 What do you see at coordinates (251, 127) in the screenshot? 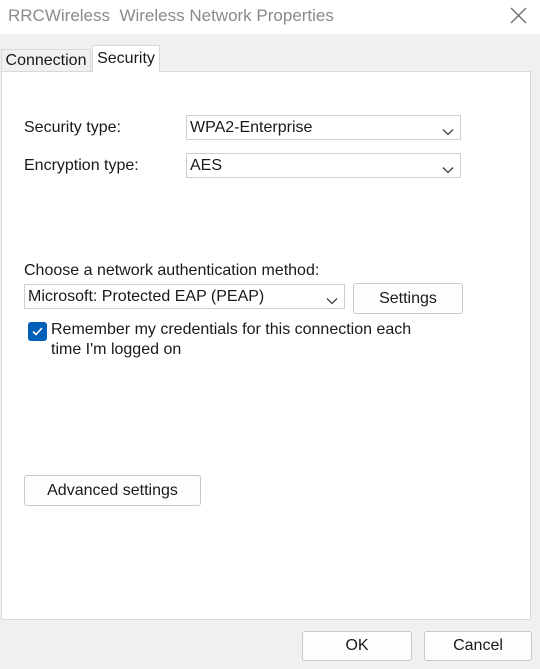
I see `security-type-value: WPA2-Enterprise` at bounding box center [251, 127].